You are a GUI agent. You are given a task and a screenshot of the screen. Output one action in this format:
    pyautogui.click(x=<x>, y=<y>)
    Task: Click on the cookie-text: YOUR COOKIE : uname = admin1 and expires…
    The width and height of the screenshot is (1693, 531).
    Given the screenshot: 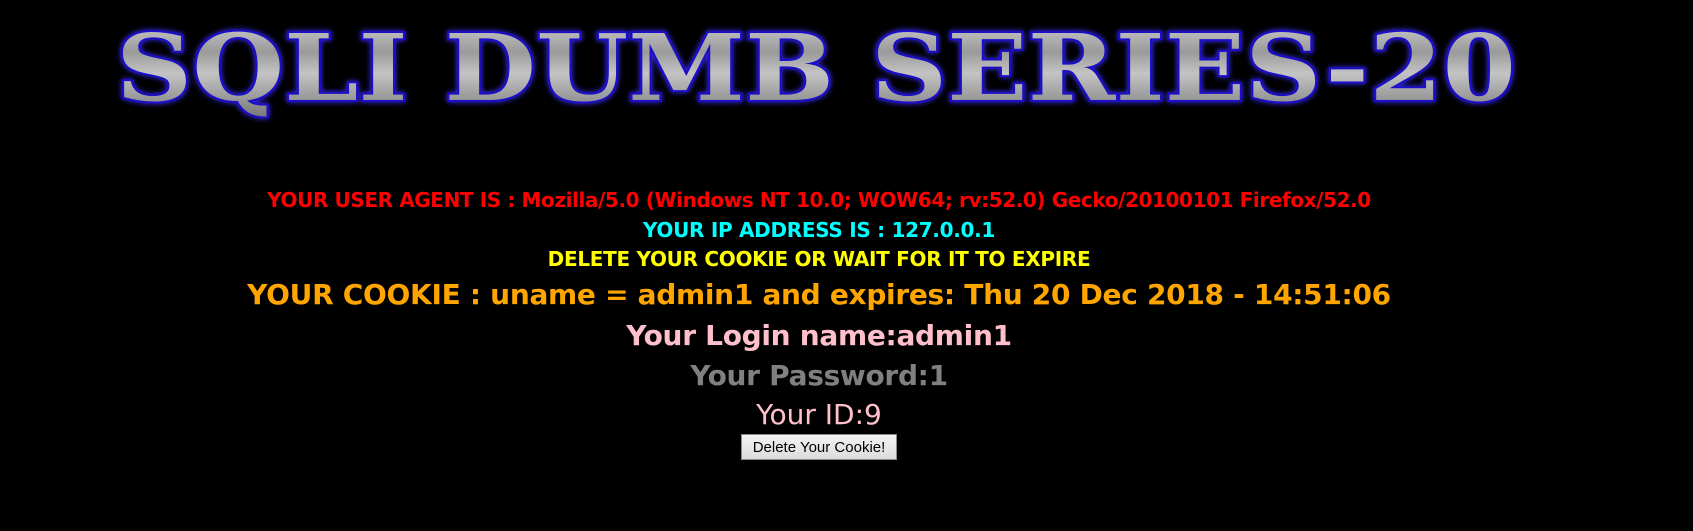 What is the action you would take?
    pyautogui.click(x=819, y=294)
    